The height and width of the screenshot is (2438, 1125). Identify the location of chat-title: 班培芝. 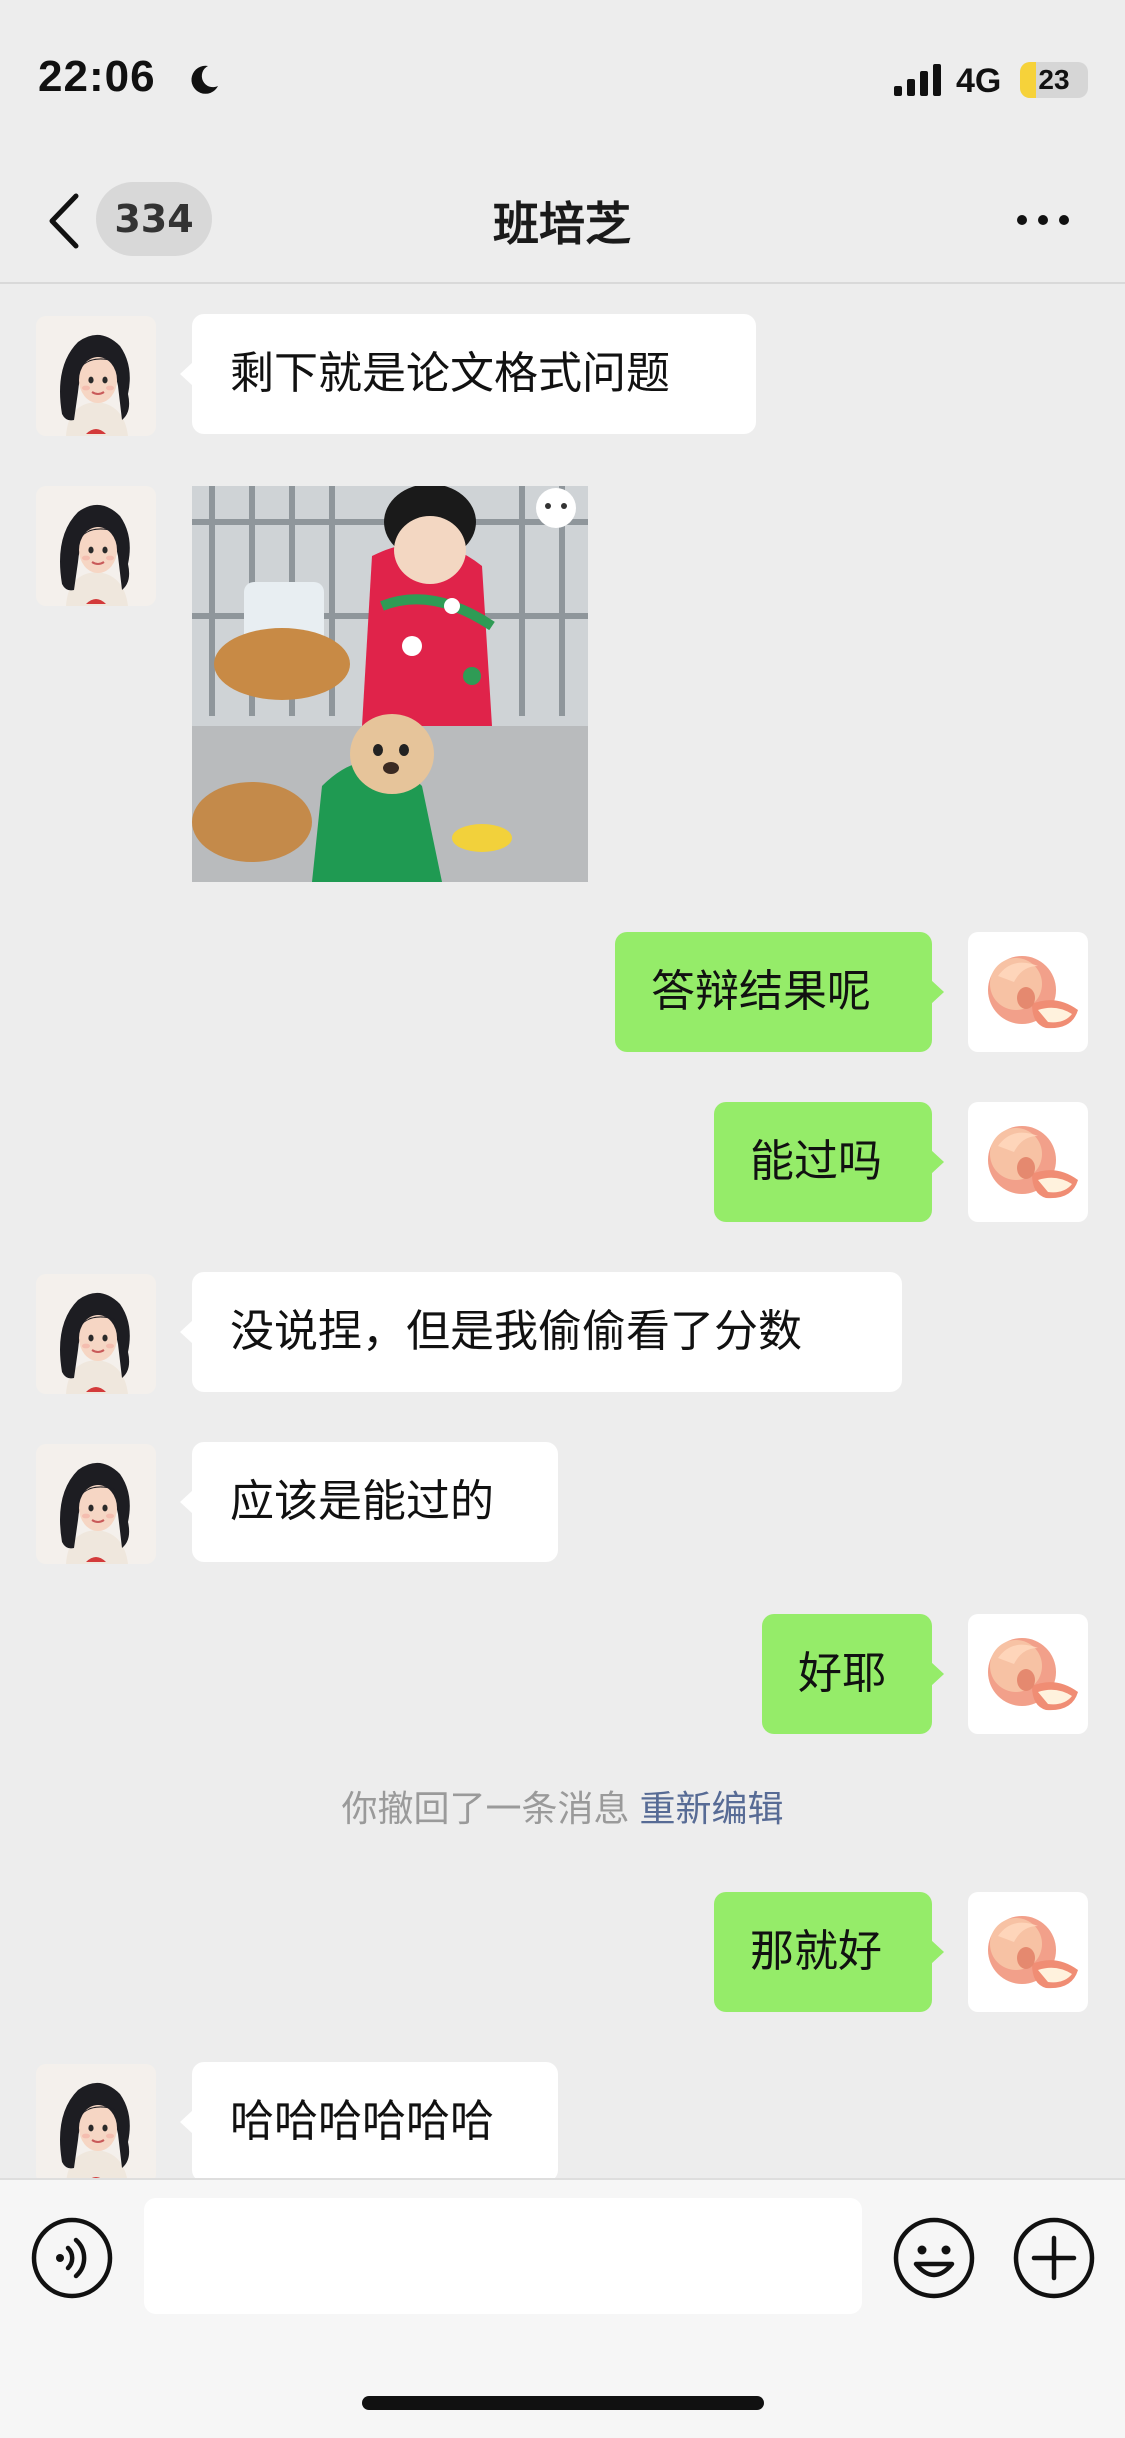
(562, 224).